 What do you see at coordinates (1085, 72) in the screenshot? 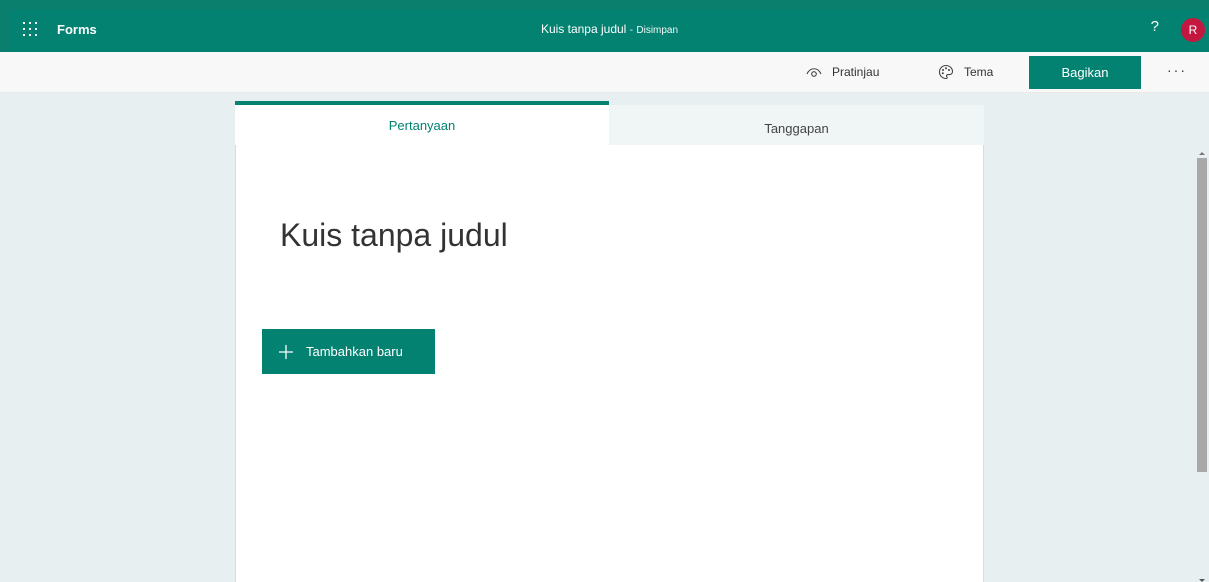
I see `share-button: Bagikan` at bounding box center [1085, 72].